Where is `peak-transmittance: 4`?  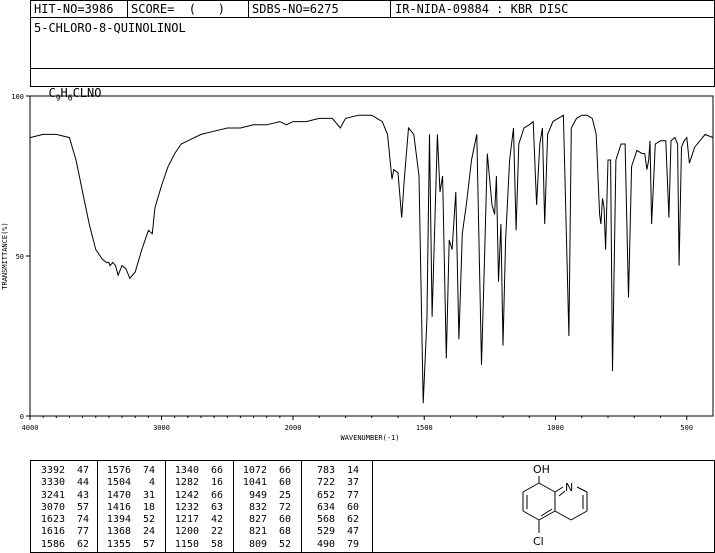 peak-transmittance: 4 is located at coordinates (151, 483).